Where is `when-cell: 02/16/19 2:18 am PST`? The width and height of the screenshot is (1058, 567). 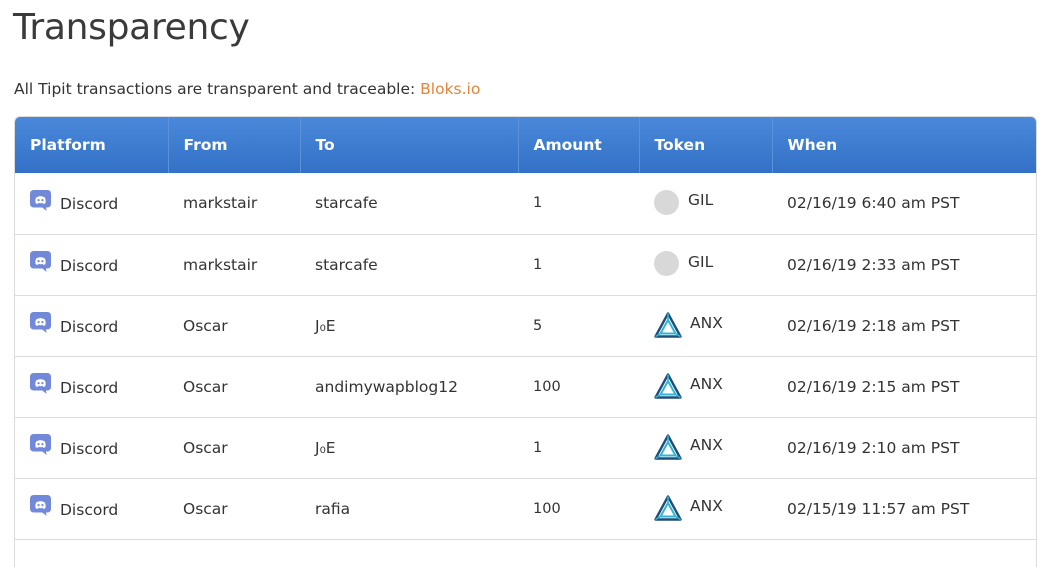
when-cell: 02/16/19 2:18 am PST is located at coordinates (873, 325).